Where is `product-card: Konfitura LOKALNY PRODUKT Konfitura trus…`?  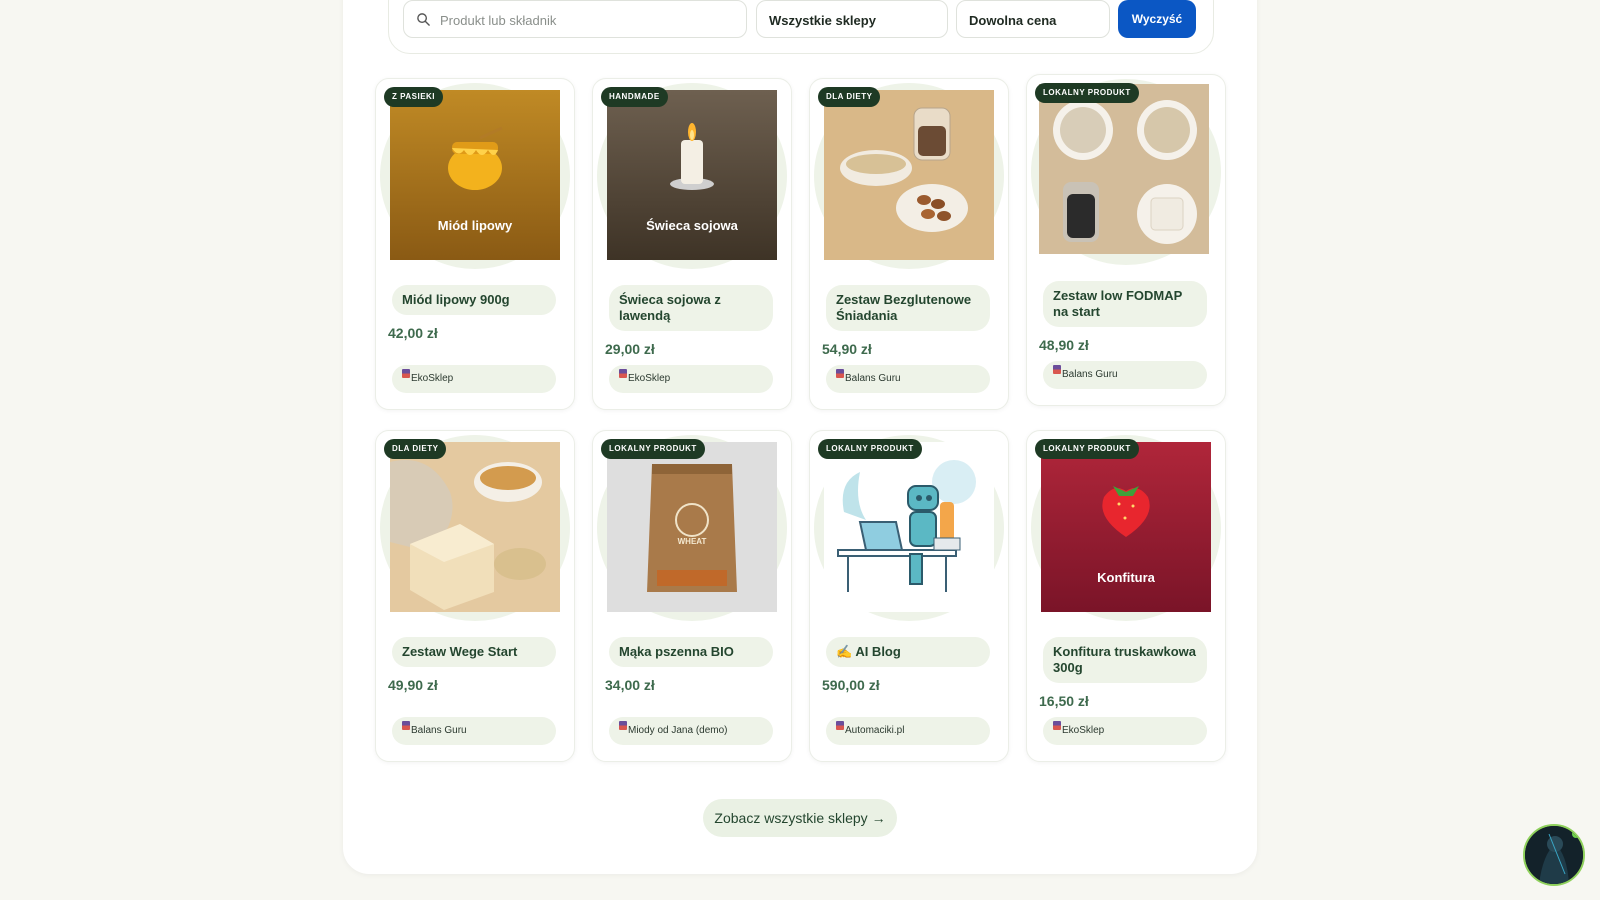
product-card: Konfitura LOKALNY PRODUKT Konfitura trus… is located at coordinates (1126, 596).